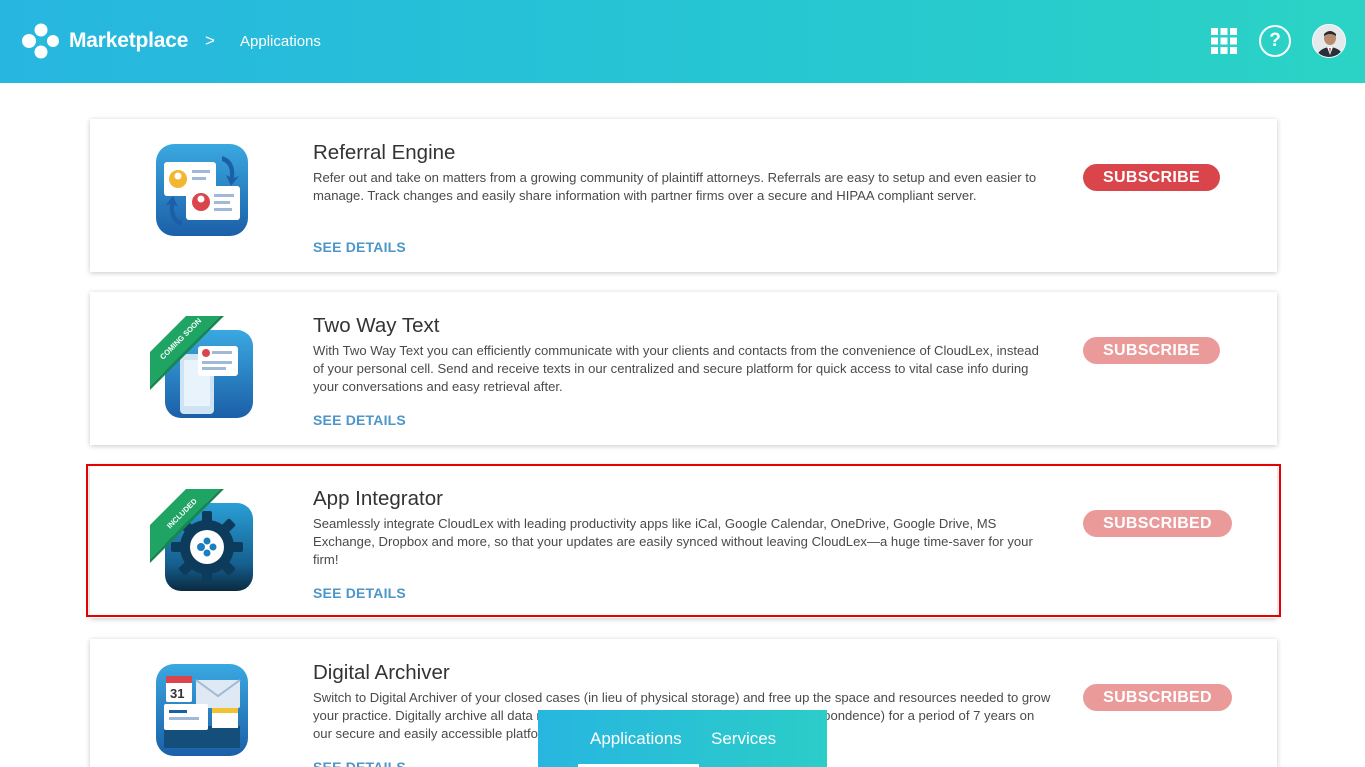  I want to click on two-way-text-icon: COMING SOON, so click(201, 367).